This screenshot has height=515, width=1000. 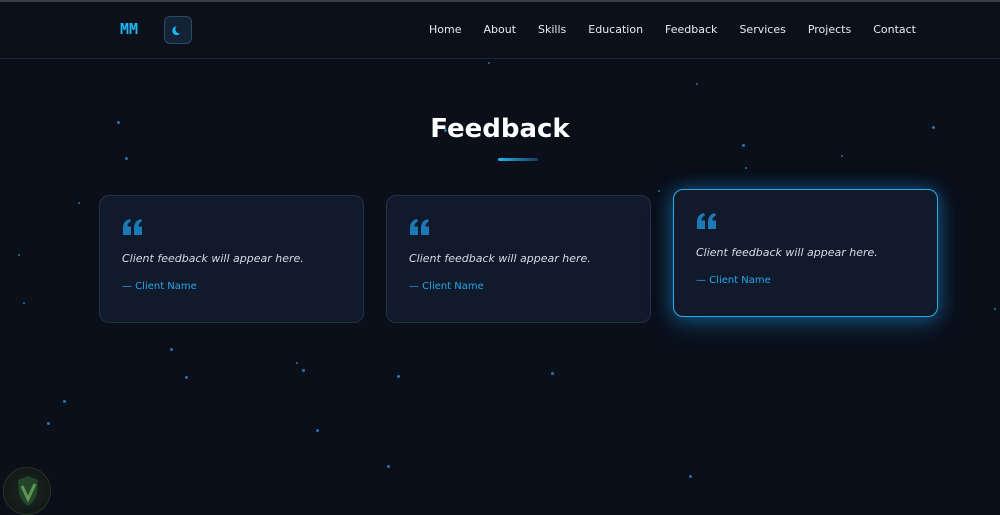 I want to click on nav-link-projects: Projects, so click(x=829, y=29).